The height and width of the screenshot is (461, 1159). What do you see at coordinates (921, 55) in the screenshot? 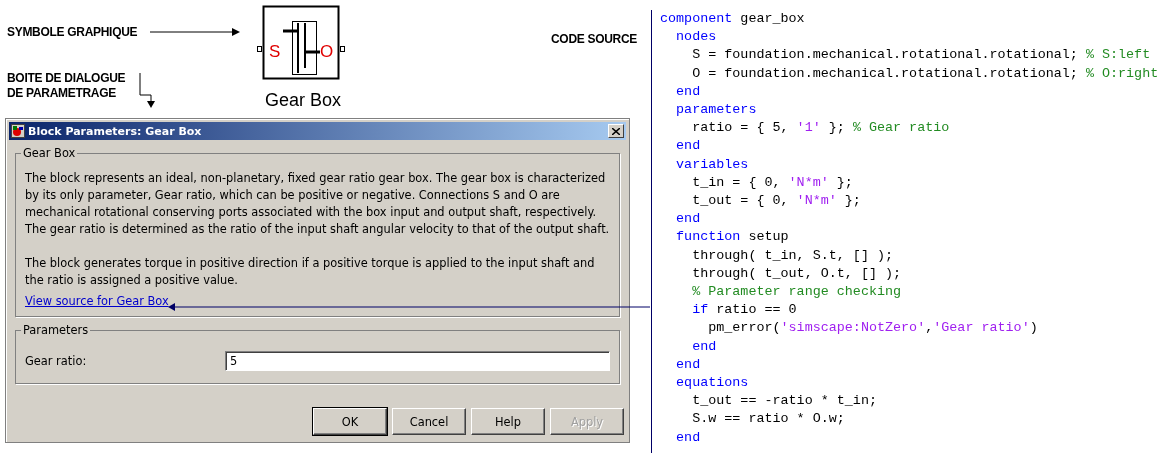
I see `code-line: S = foundation.mechanical.rotational.rotational; % S:left` at bounding box center [921, 55].